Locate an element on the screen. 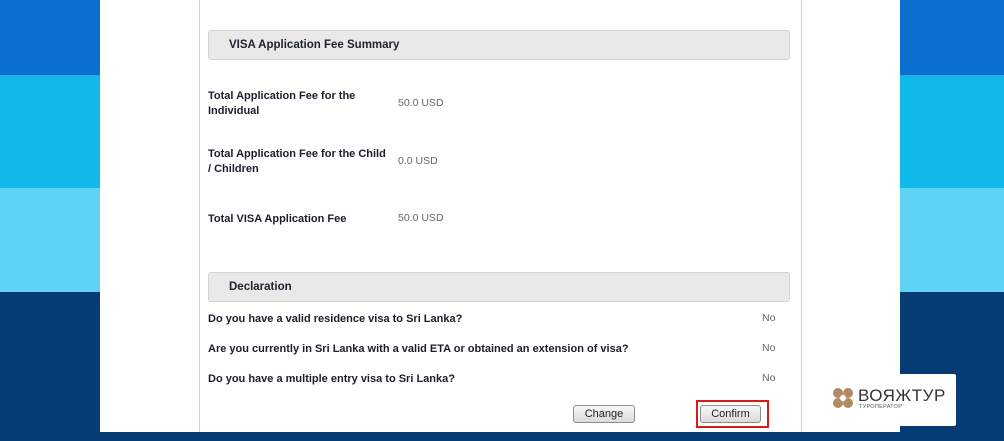 The width and height of the screenshot is (1004, 441). answer-residence-visa: No is located at coordinates (769, 318).